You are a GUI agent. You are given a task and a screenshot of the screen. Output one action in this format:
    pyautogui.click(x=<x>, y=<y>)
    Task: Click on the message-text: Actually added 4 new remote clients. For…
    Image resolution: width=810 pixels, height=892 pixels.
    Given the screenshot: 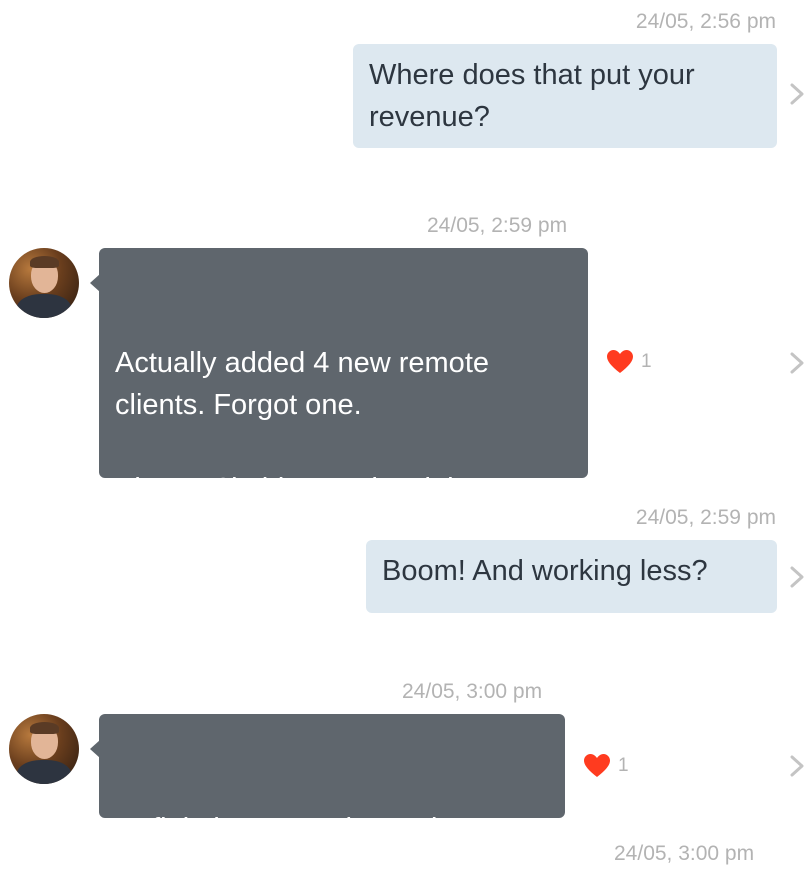 What is the action you would take?
    pyautogui.click(x=308, y=447)
    